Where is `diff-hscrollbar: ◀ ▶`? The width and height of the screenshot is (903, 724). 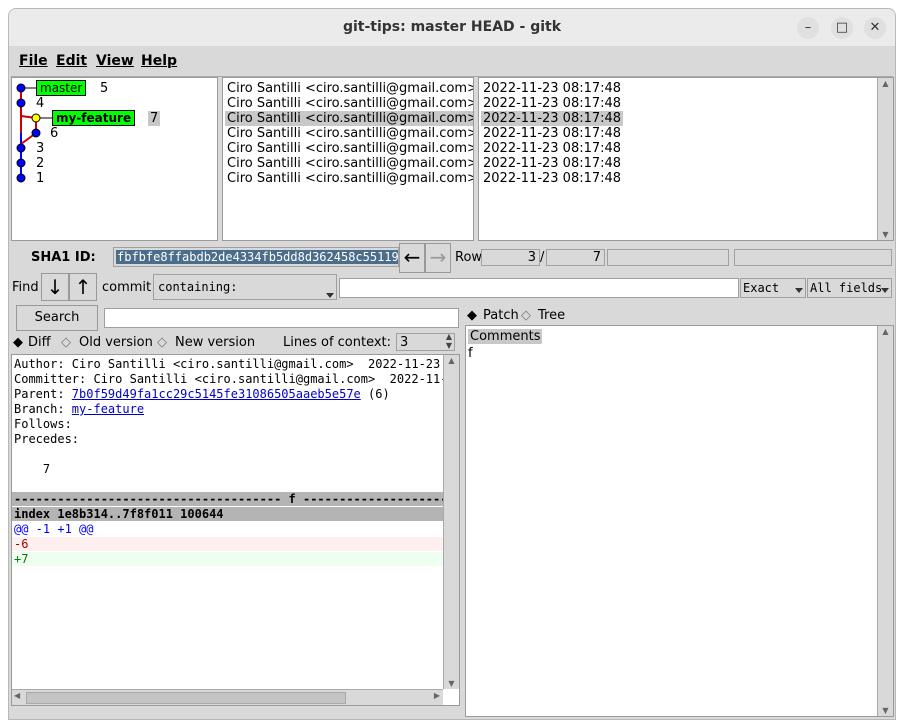 diff-hscrollbar: ◀ ▶ is located at coordinates (227, 697).